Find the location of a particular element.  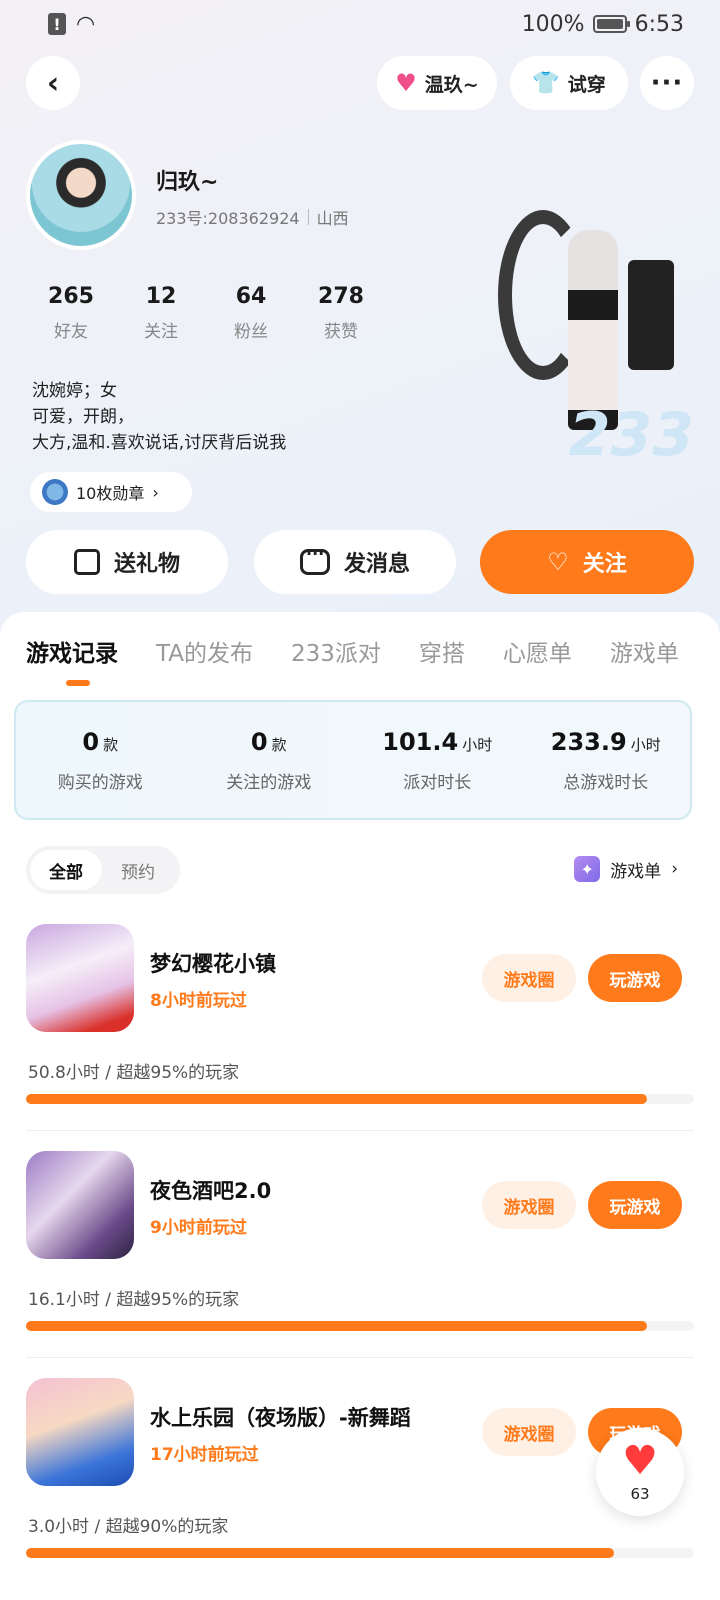

uid-row: 233号:208362924 山西 is located at coordinates (252, 217).